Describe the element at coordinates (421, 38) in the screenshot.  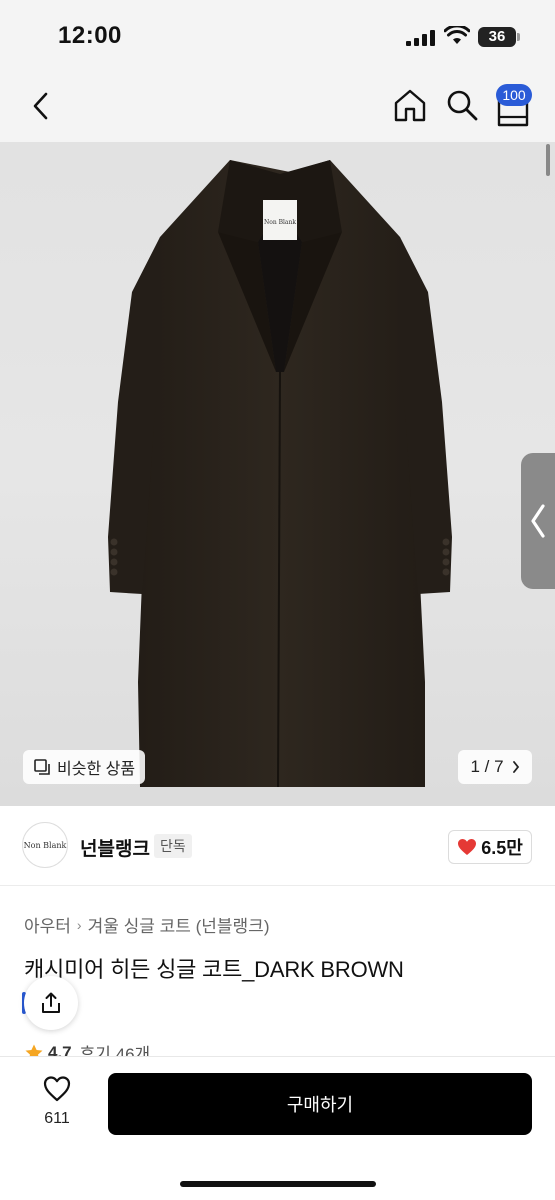
I see `signal-icon` at that location.